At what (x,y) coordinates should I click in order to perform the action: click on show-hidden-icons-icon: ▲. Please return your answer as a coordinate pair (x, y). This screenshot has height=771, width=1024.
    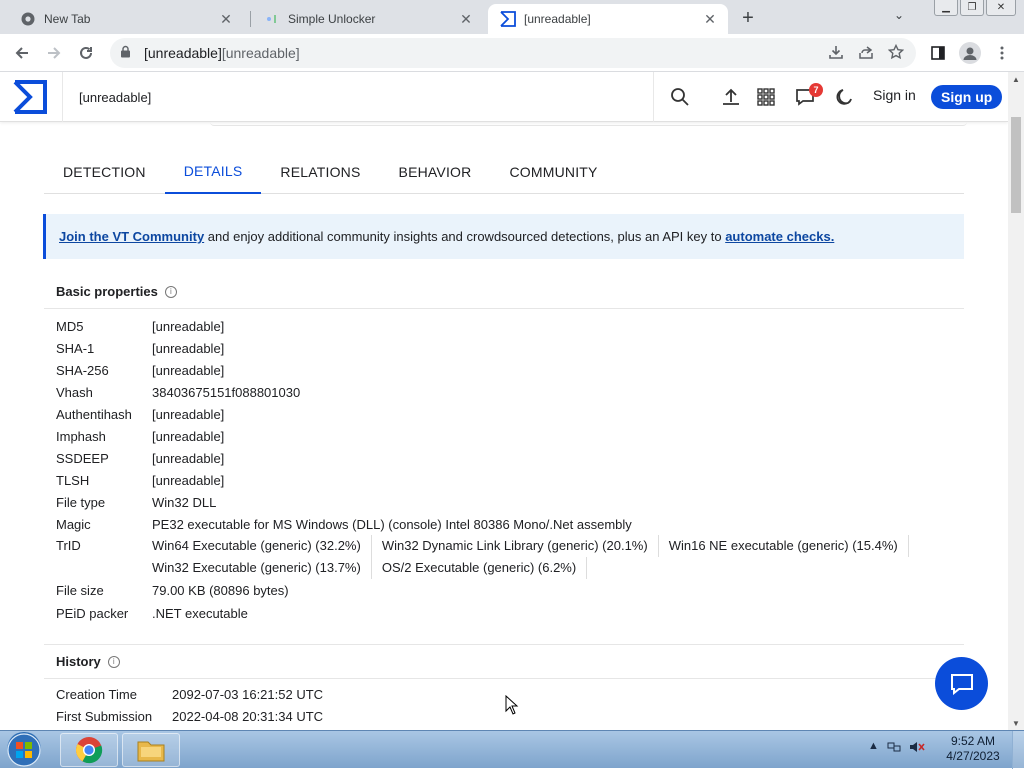
    Looking at the image, I should click on (873, 748).